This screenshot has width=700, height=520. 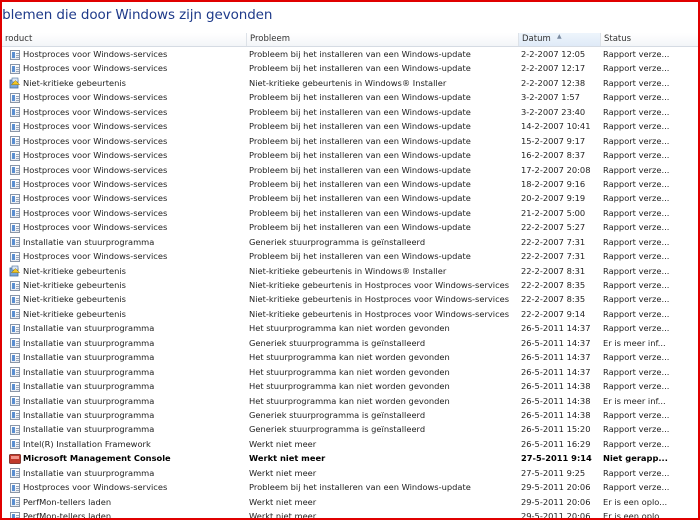 What do you see at coordinates (553, 54) in the screenshot?
I see `cell-datum: 2-2-2007 12:05` at bounding box center [553, 54].